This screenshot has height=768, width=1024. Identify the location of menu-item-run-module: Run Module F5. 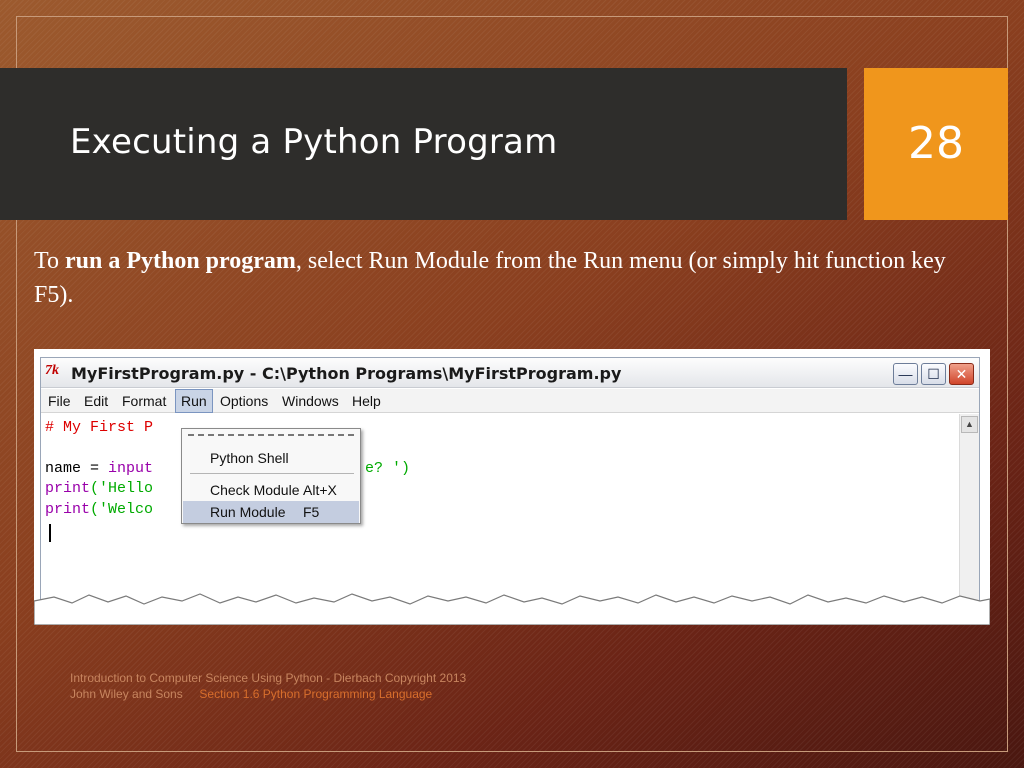
(271, 512).